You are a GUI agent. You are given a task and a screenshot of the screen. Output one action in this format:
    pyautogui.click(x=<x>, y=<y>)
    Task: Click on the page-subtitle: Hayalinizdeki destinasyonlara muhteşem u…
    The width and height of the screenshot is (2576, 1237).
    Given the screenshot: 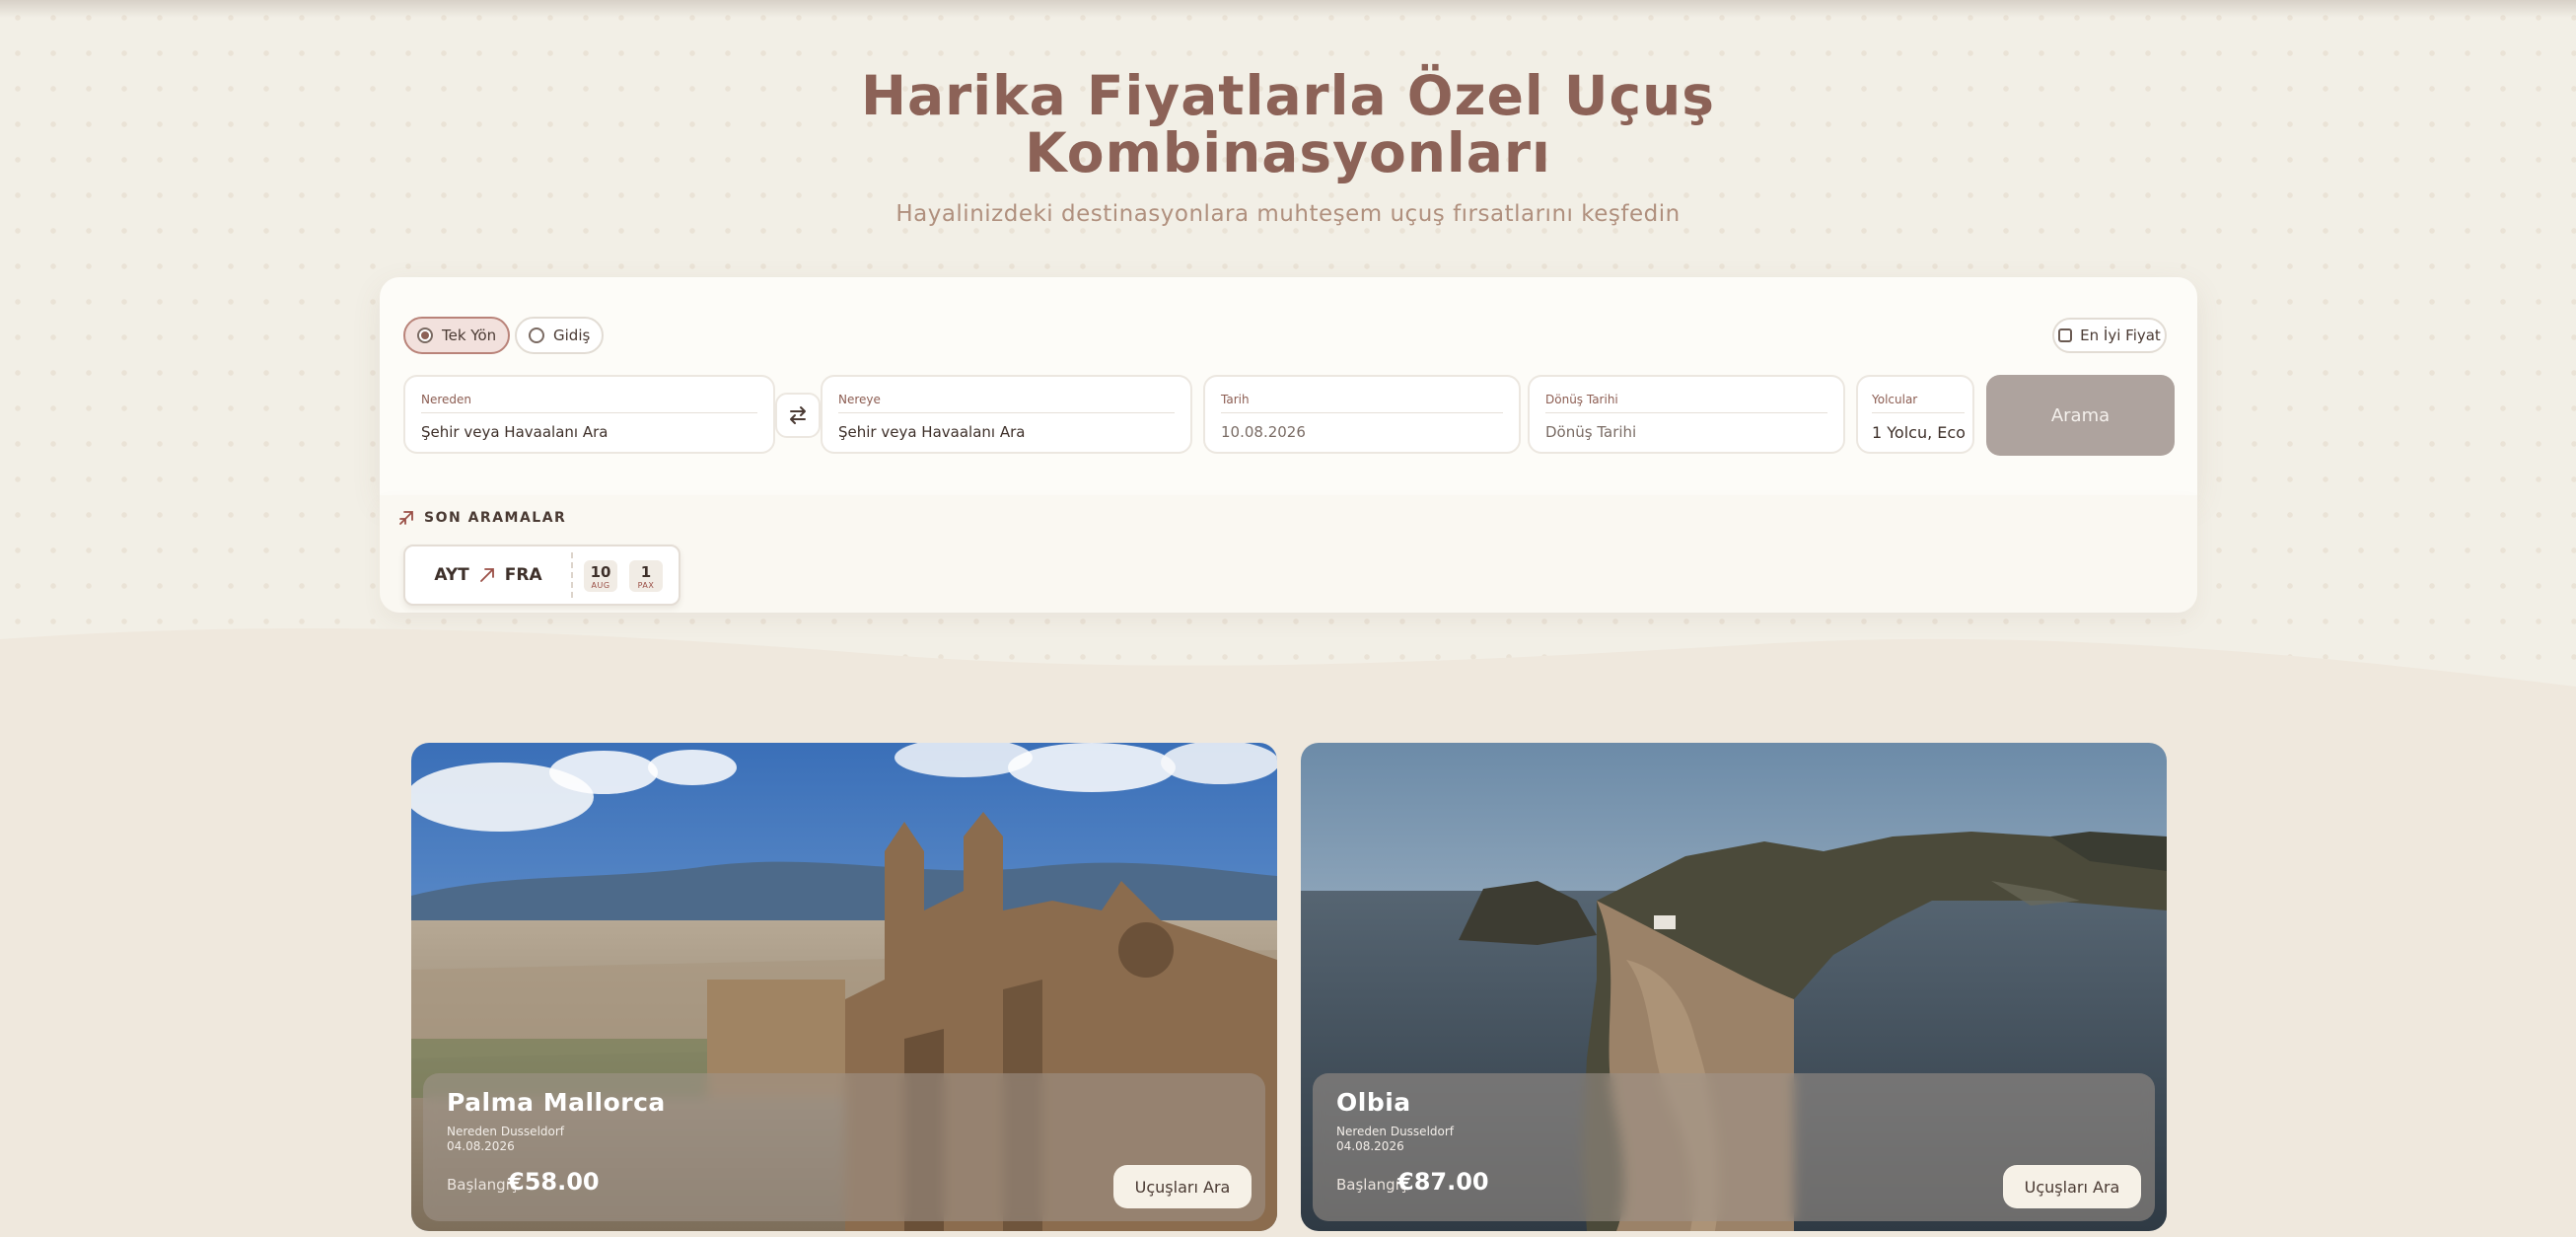 What is the action you would take?
    pyautogui.click(x=1288, y=214)
    